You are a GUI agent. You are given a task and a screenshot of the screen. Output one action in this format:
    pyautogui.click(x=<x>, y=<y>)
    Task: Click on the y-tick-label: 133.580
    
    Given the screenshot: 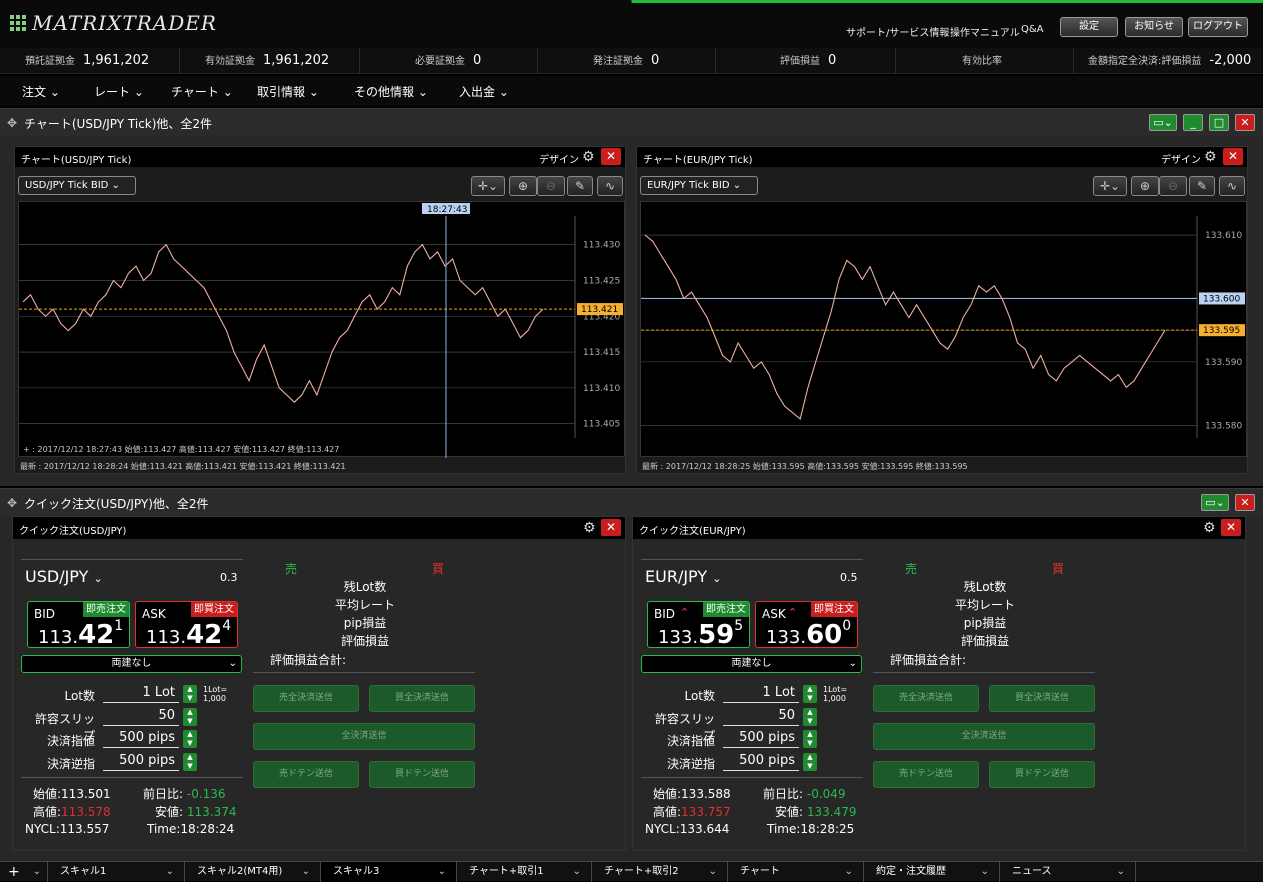 What is the action you would take?
    pyautogui.click(x=1223, y=426)
    